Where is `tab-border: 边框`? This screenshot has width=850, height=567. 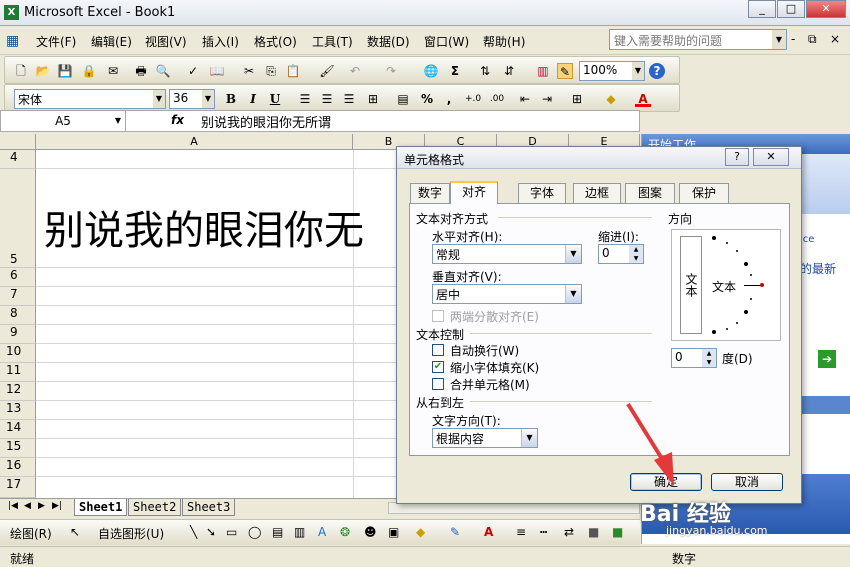
tab-border: 边框 is located at coordinates (597, 193).